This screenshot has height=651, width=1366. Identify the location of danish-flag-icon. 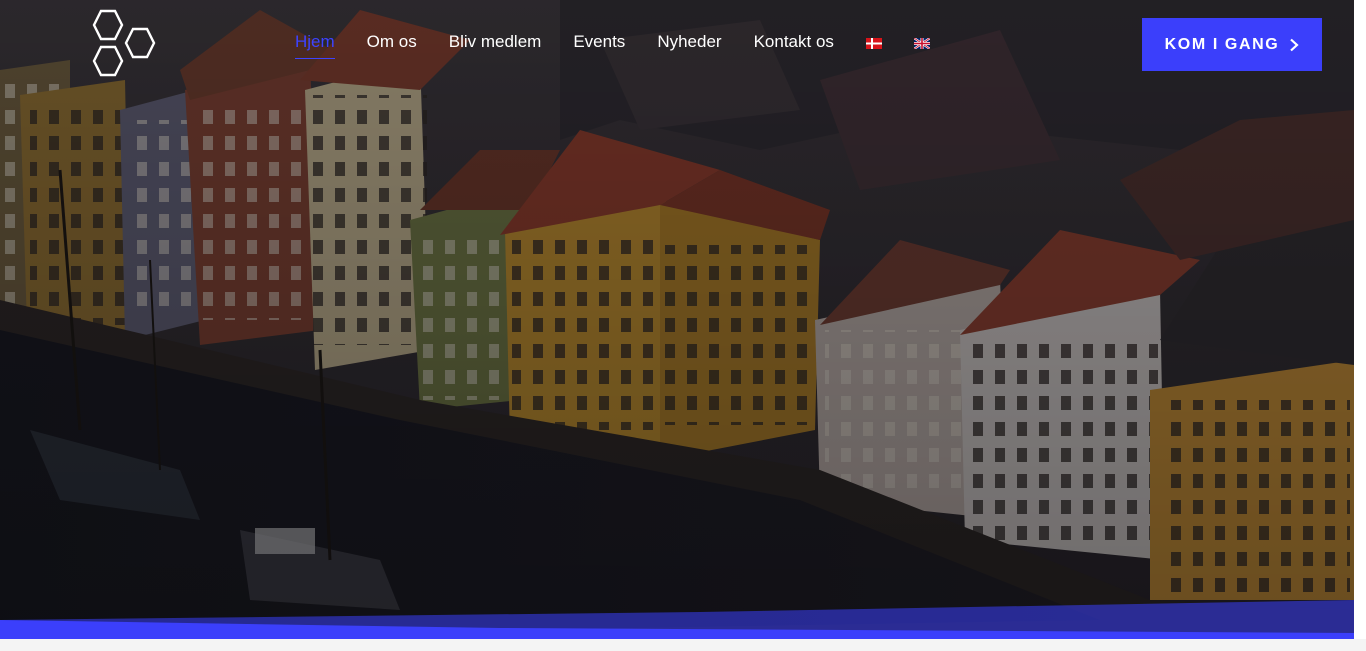
(873, 43).